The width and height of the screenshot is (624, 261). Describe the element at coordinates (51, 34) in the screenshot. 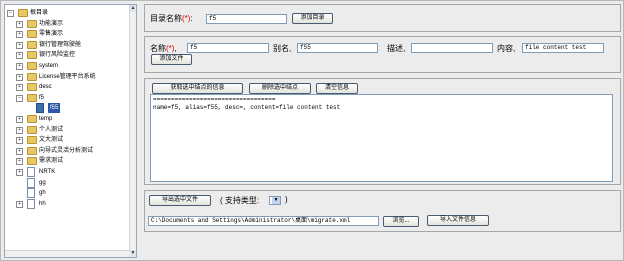

I see `tree-item-label: 零售演示` at that location.